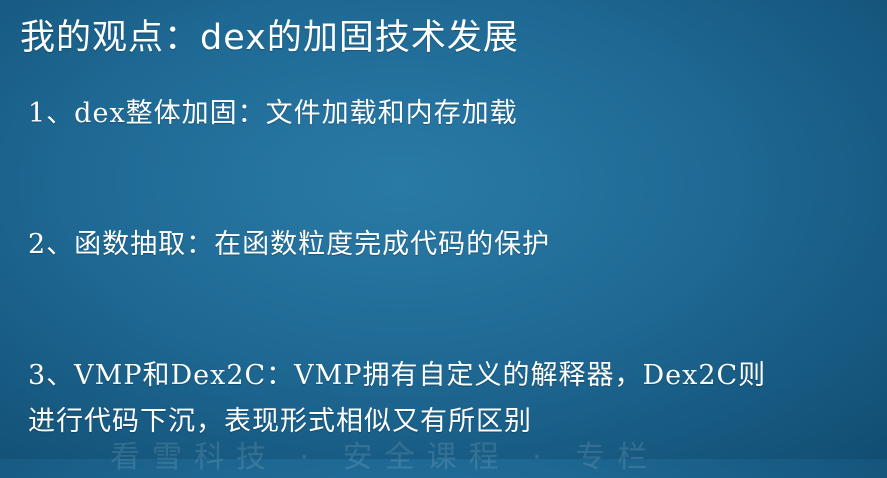 The width and height of the screenshot is (887, 478). What do you see at coordinates (273, 113) in the screenshot?
I see `bullet-item-1: 1、dex整体加固：文件加载和内存加载` at bounding box center [273, 113].